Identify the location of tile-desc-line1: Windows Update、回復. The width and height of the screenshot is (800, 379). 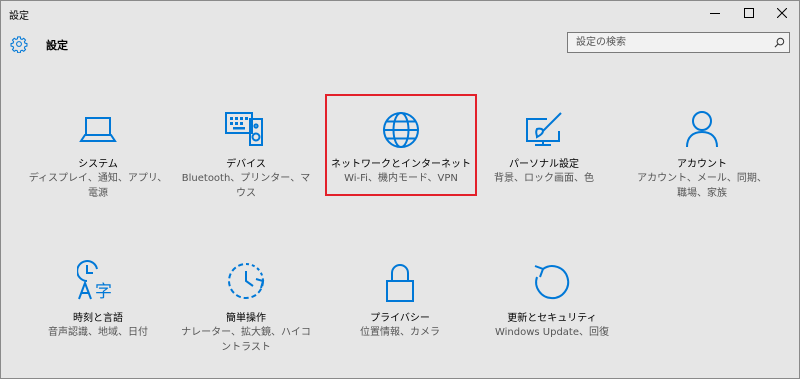
(552, 332).